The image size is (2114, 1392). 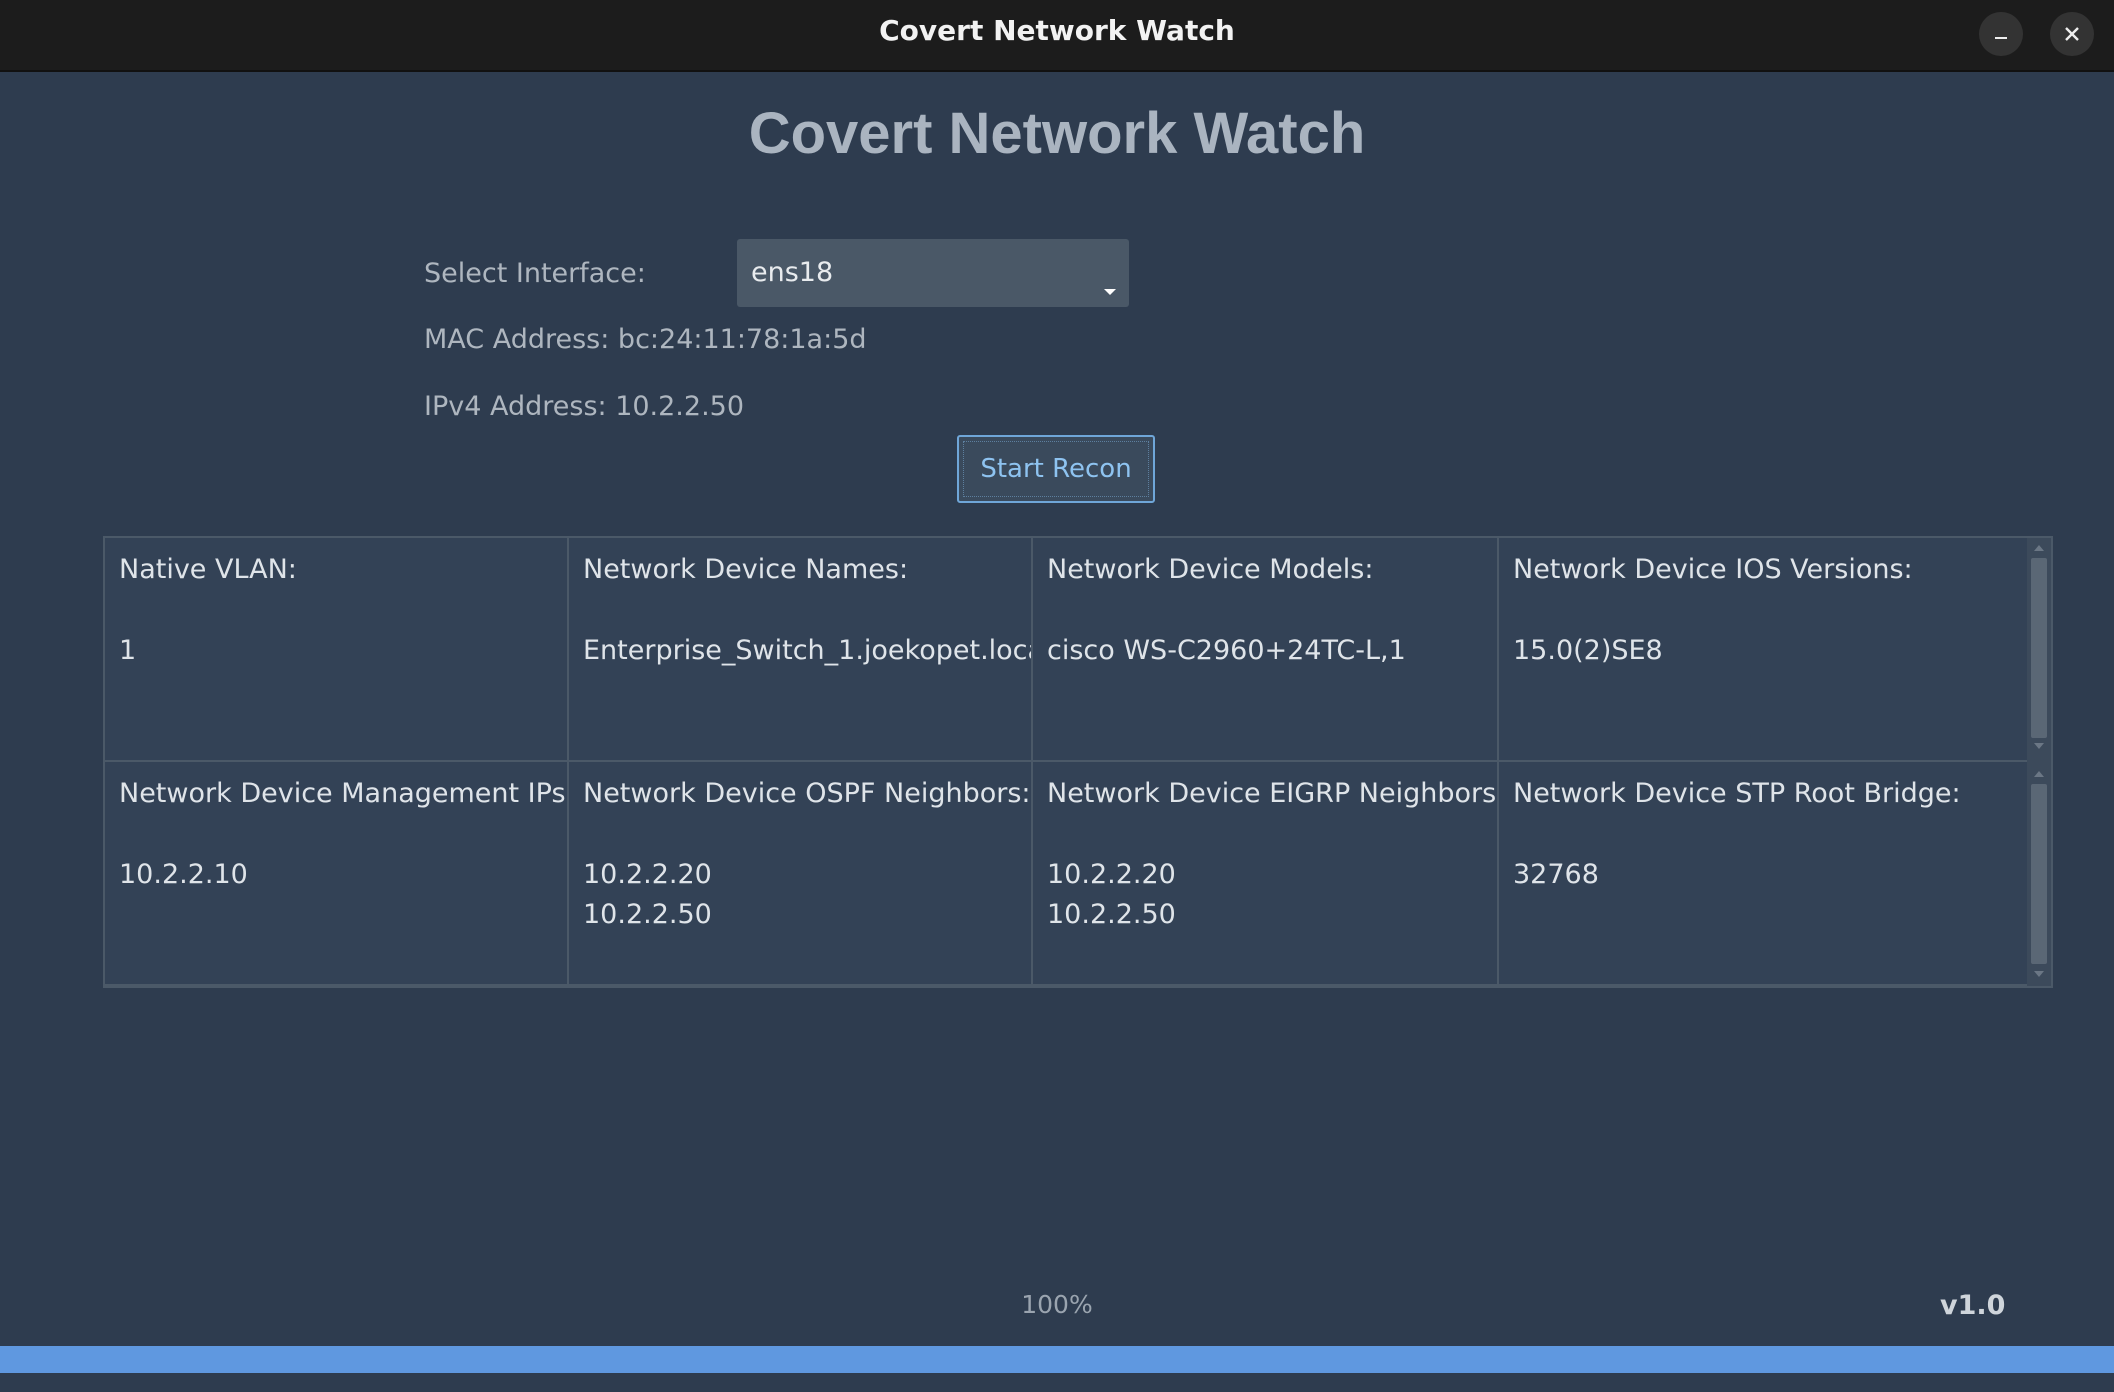 I want to click on interface-select: ens18, so click(x=933, y=273).